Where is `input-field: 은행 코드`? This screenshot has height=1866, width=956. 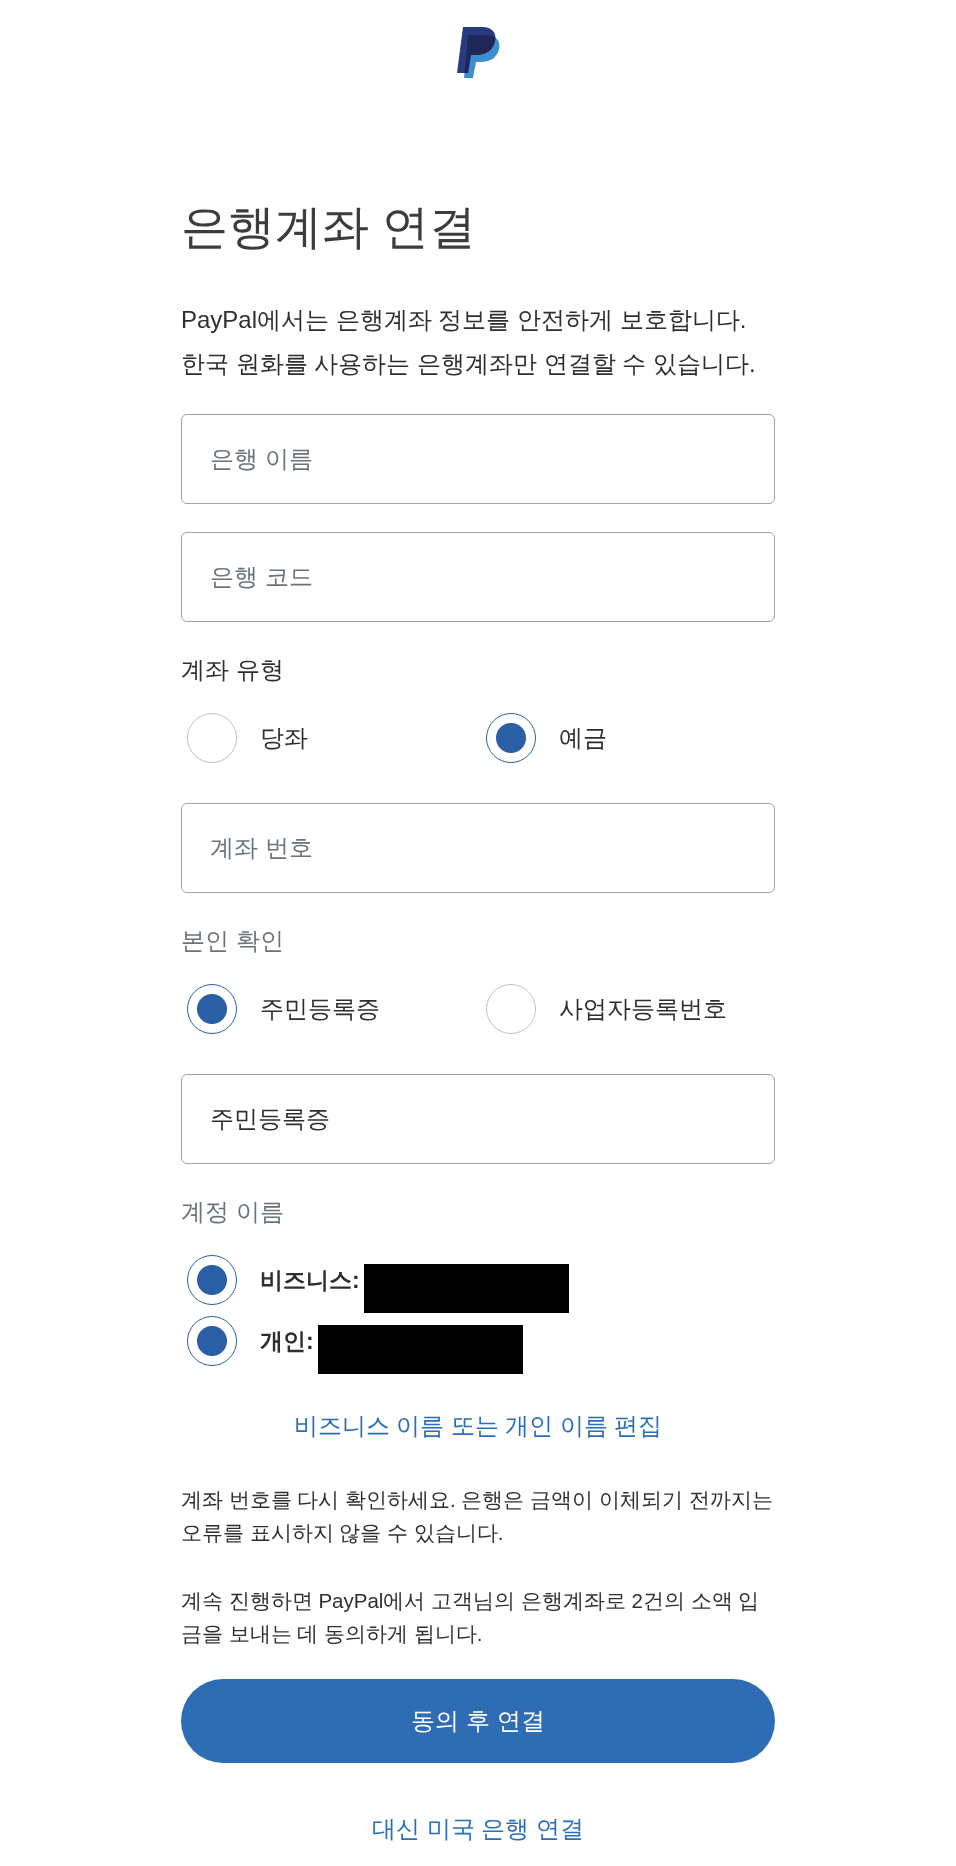
input-field: 은행 코드 is located at coordinates (478, 577).